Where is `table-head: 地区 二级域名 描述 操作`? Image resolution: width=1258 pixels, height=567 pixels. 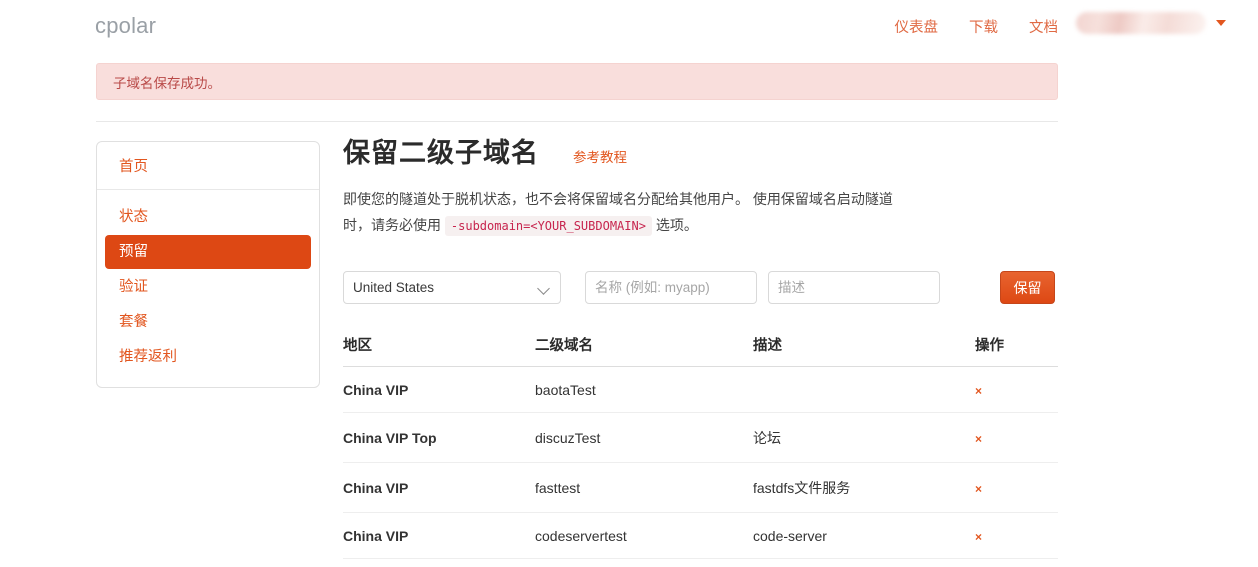
table-head: 地区 二级域名 描述 操作 is located at coordinates (700, 350).